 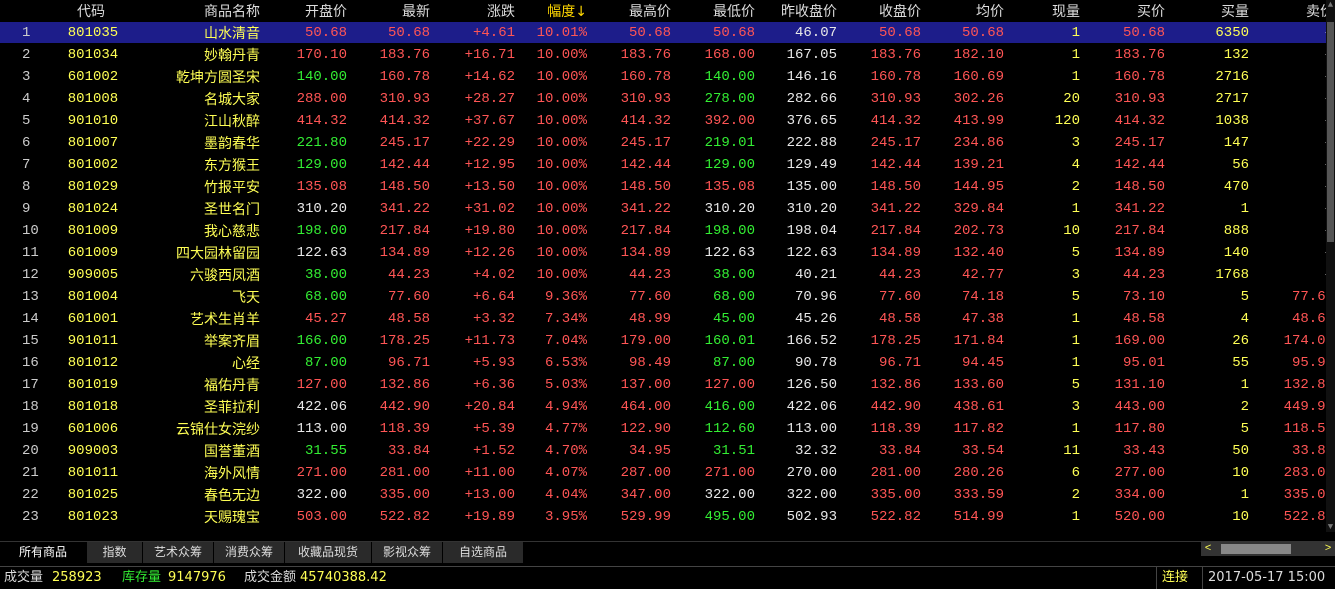 I want to click on low-cell: 416.00, so click(x=717, y=406).